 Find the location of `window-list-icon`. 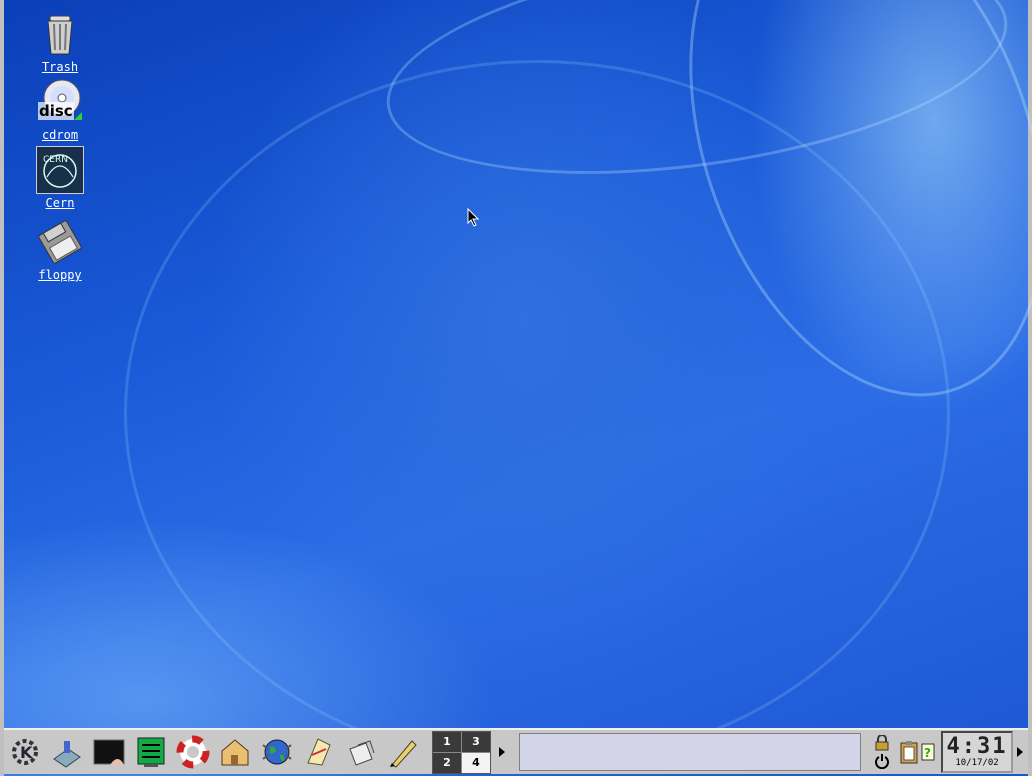

window-list-icon is located at coordinates (67, 754).